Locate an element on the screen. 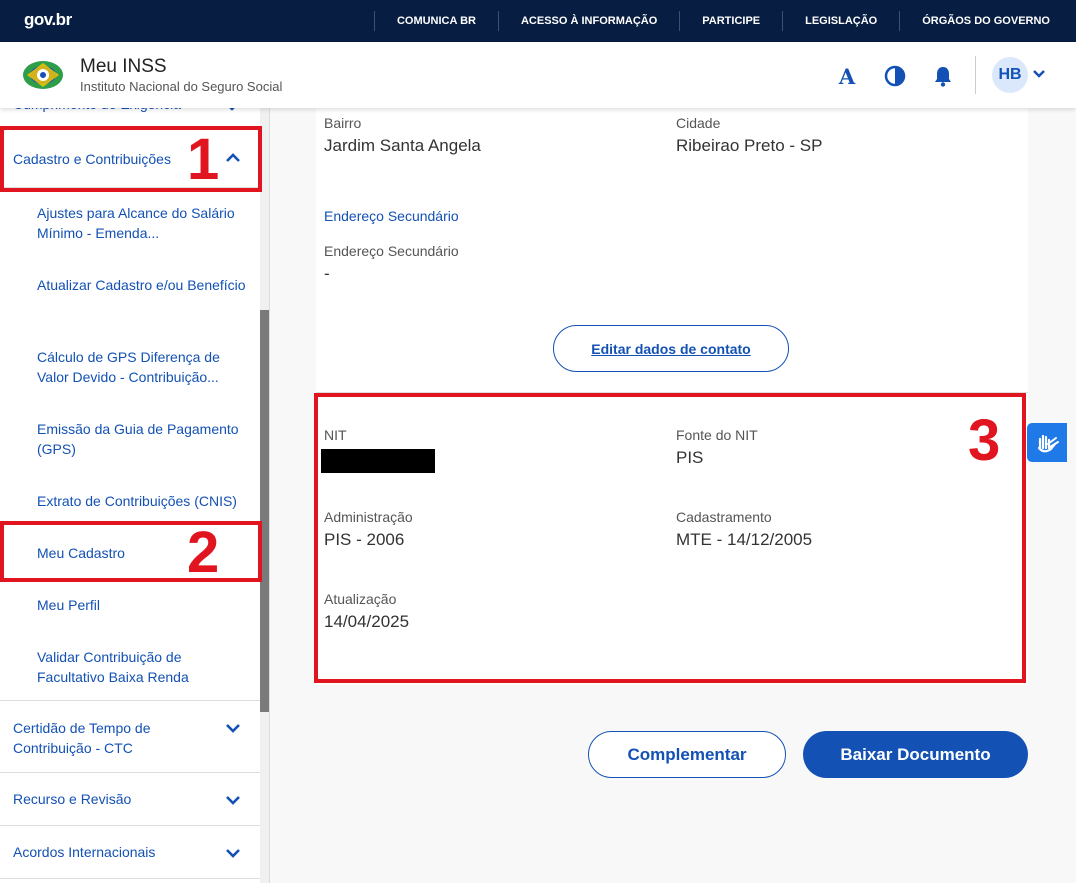 The height and width of the screenshot is (883, 1076). user-avatar: HB is located at coordinates (1010, 75).